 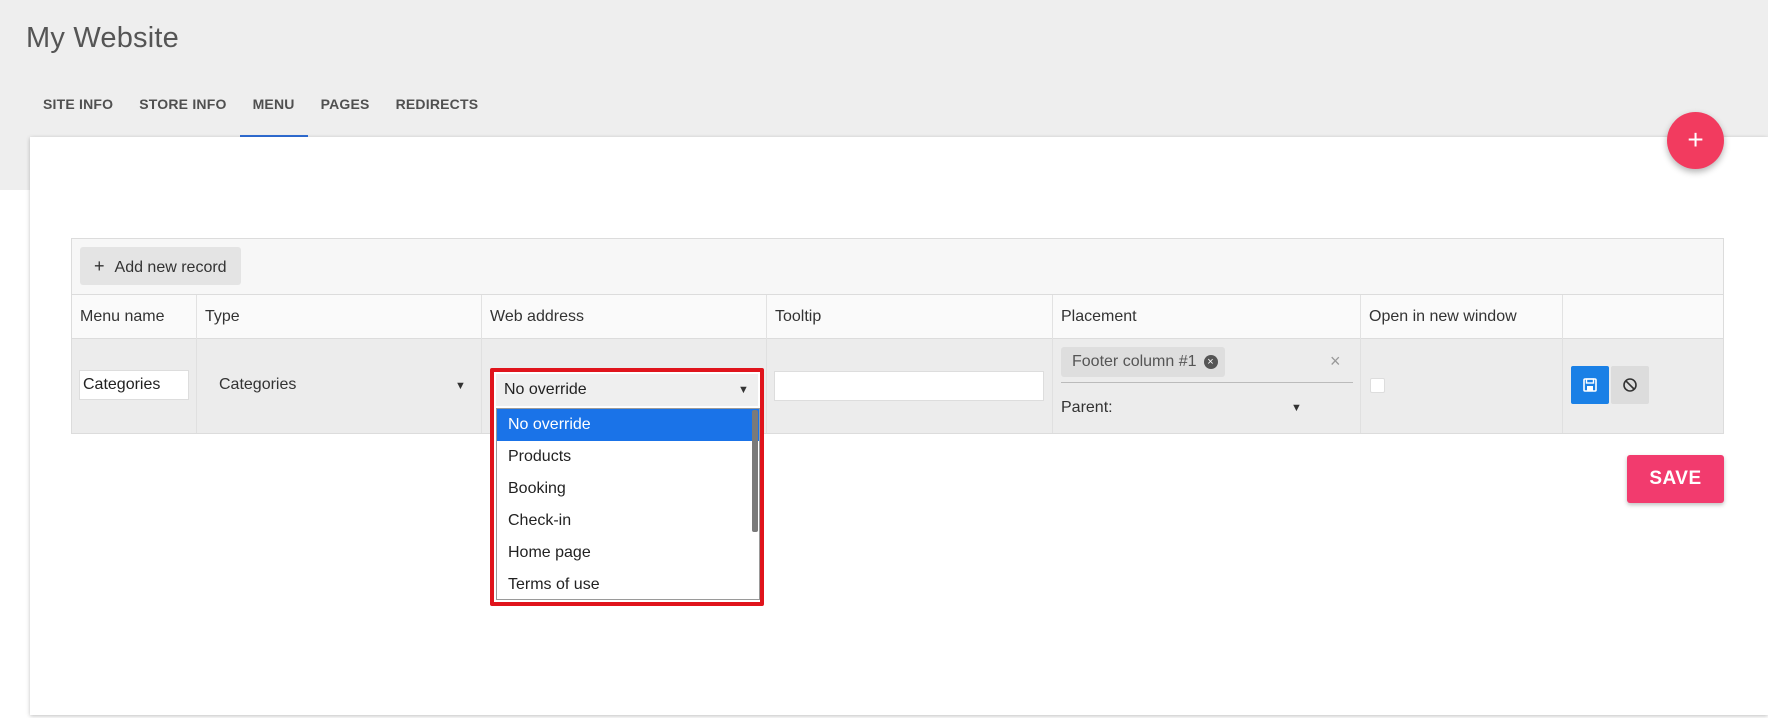 I want to click on option-home-page: Home page, so click(x=628, y=553).